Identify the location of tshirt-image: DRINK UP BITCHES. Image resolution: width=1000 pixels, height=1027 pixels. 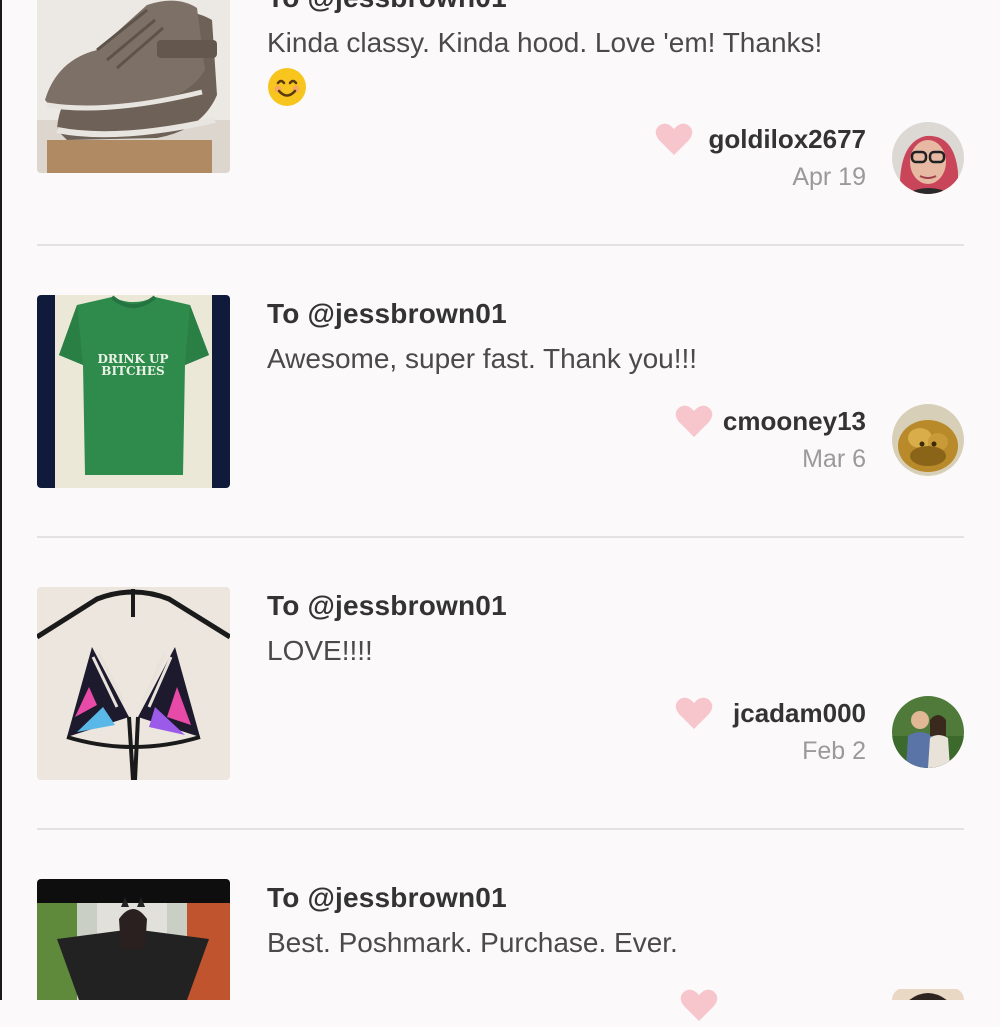
(133, 391).